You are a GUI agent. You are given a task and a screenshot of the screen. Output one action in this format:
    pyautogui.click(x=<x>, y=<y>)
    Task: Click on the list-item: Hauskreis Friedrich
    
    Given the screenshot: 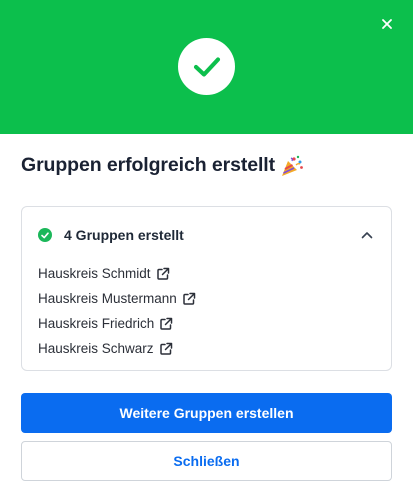 What is the action you would take?
    pyautogui.click(x=117, y=323)
    